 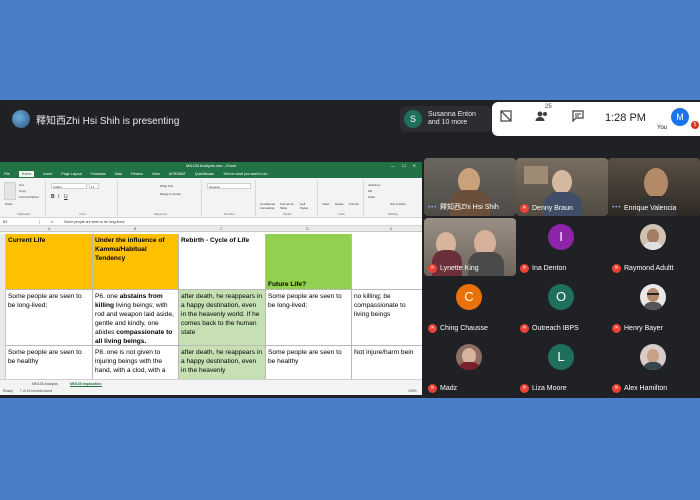 What do you see at coordinates (654, 247) in the screenshot?
I see `participant-tile-6: ✕ Raymond Adultt` at bounding box center [654, 247].